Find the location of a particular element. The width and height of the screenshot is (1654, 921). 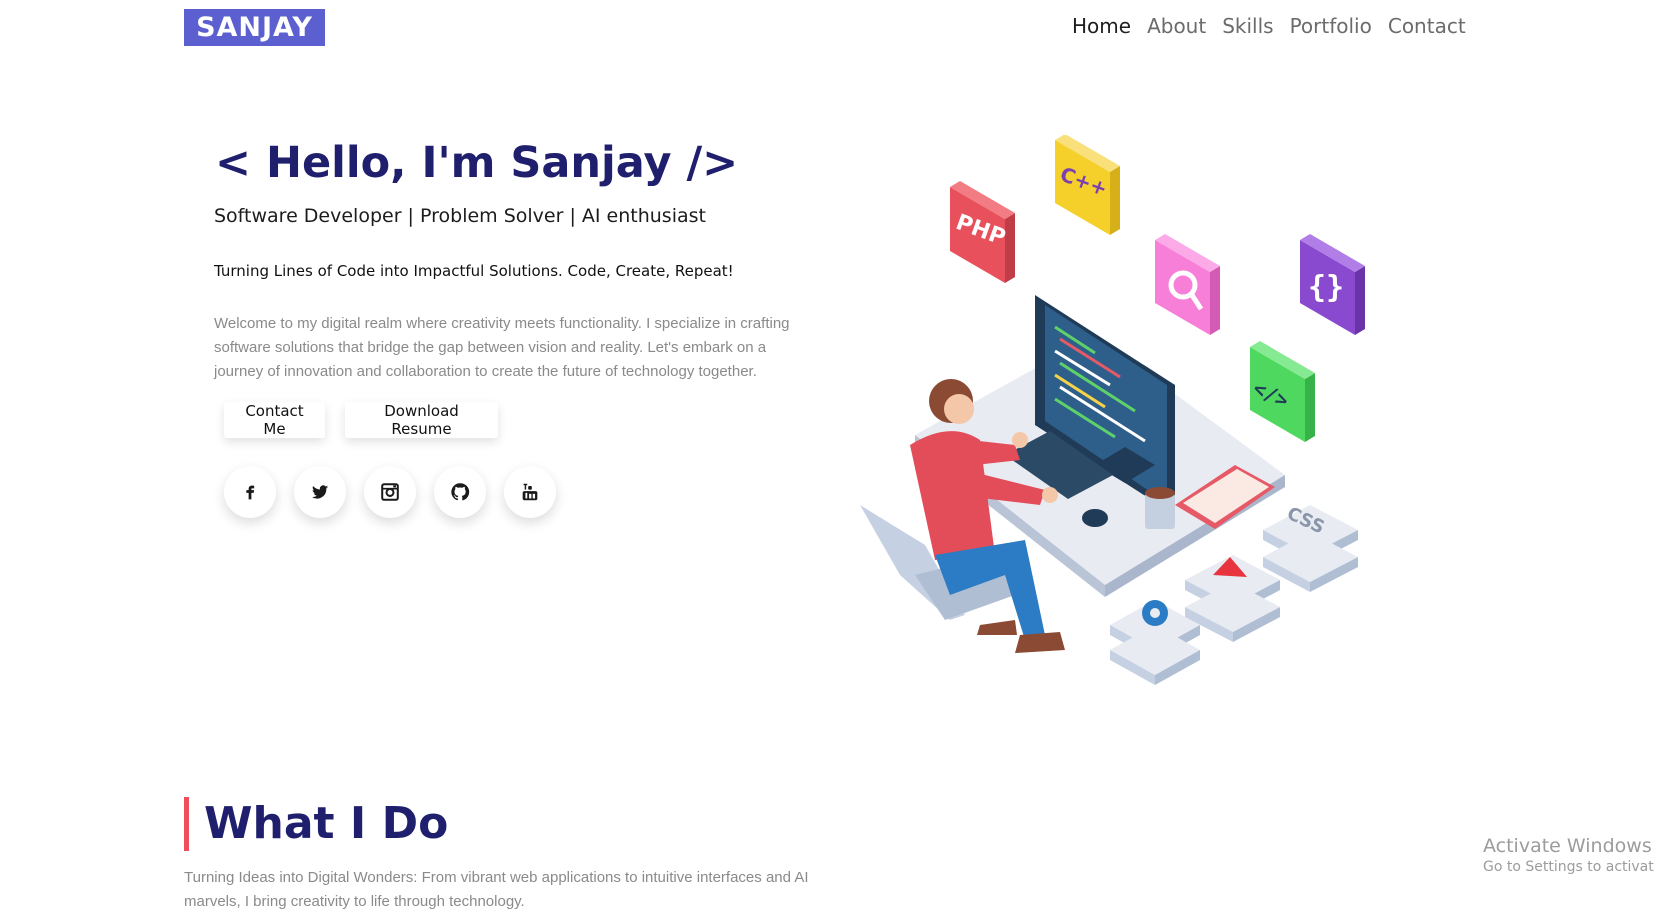

main-nav: Home About Skills Portfolio Contact is located at coordinates (1269, 26).